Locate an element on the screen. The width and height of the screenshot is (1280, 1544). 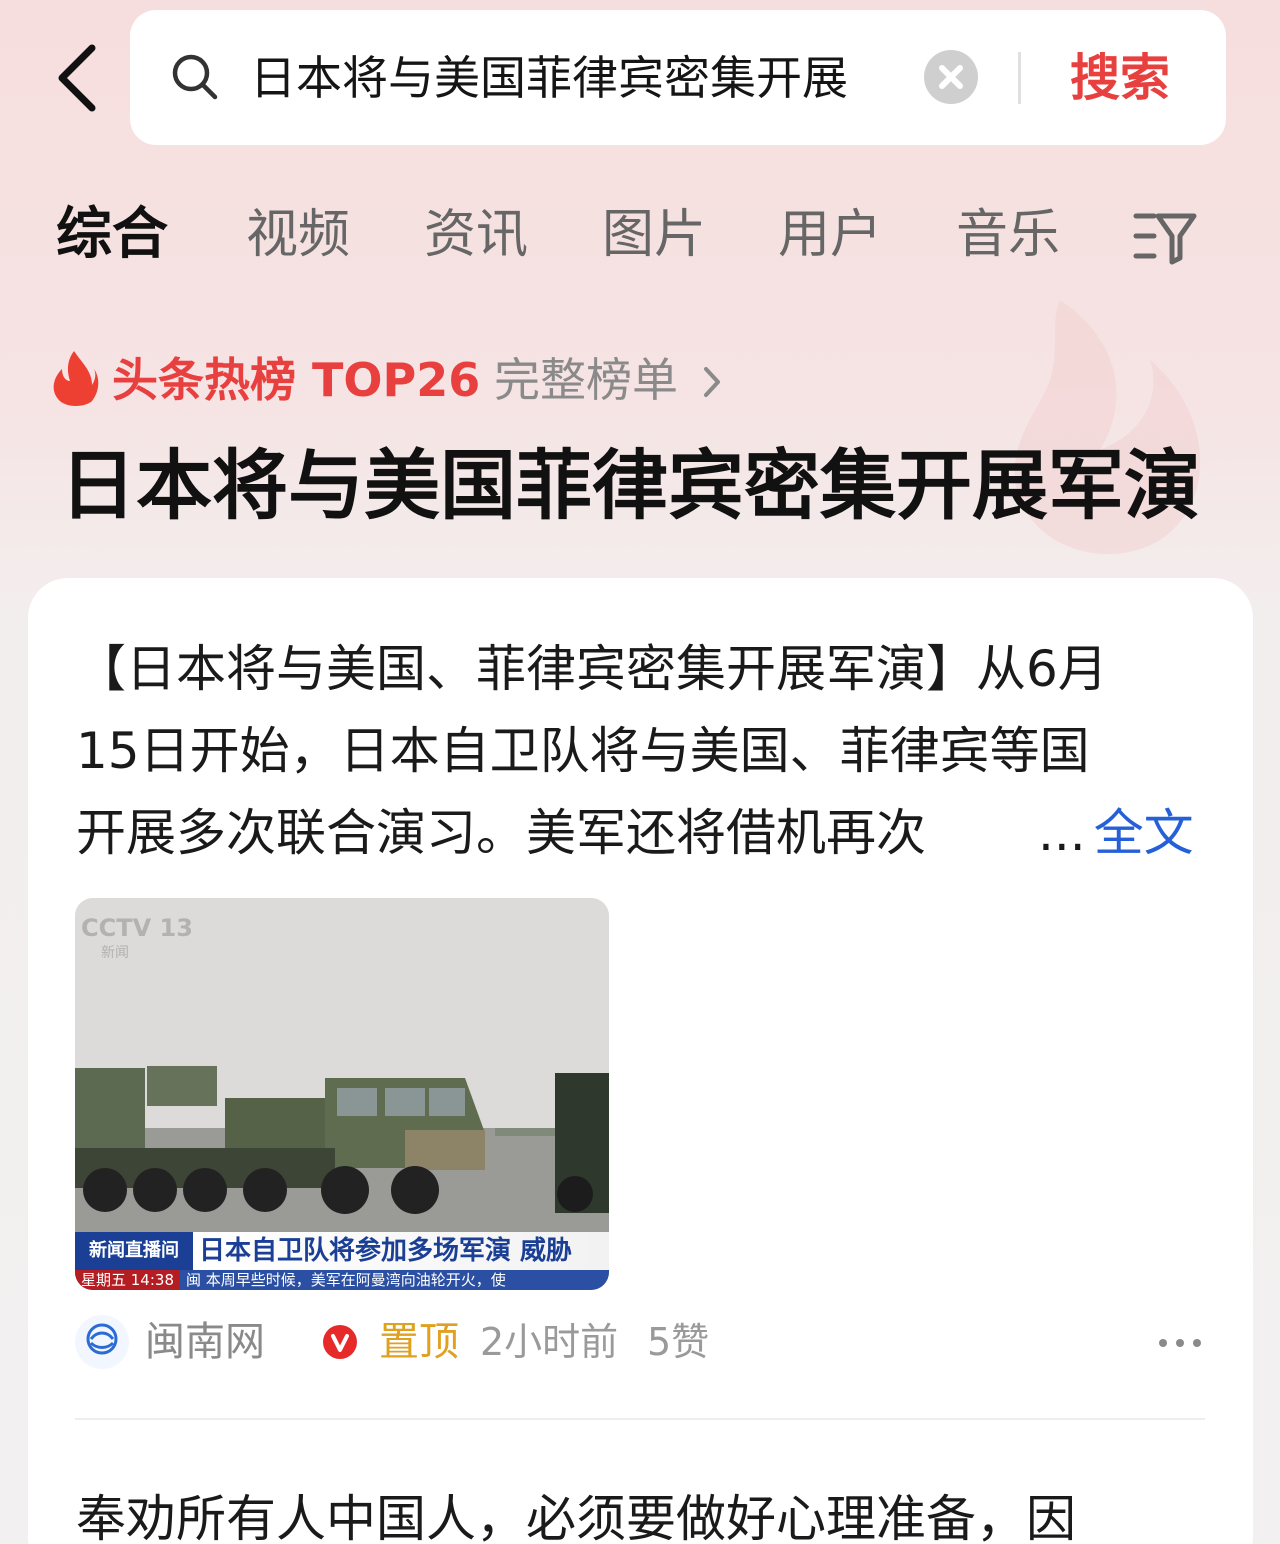
source-logo-icon is located at coordinates (102, 1339).